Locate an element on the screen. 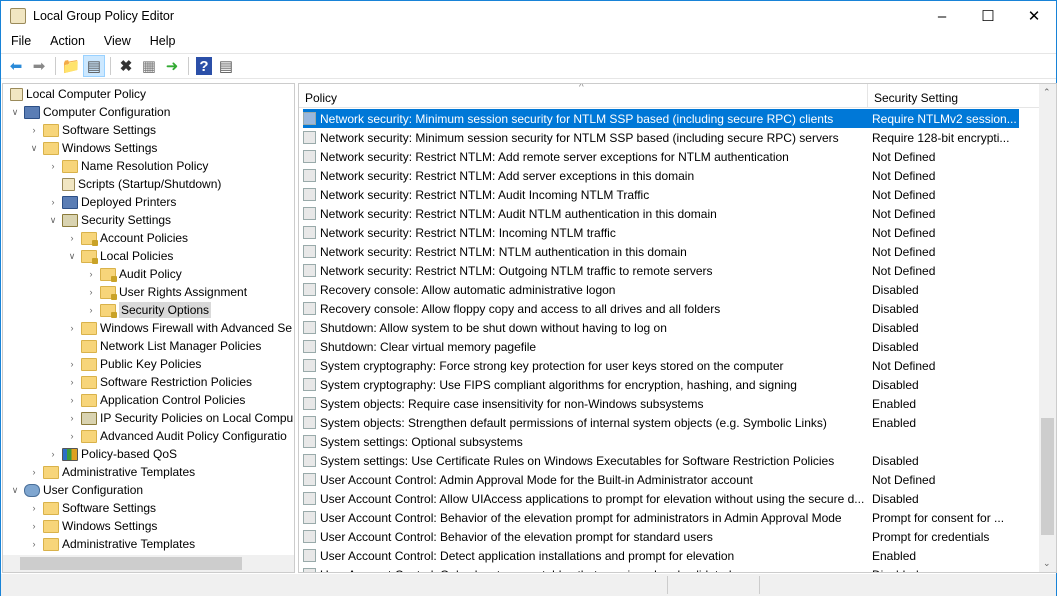  tree-item: › Audit Policy is located at coordinates (133, 274).